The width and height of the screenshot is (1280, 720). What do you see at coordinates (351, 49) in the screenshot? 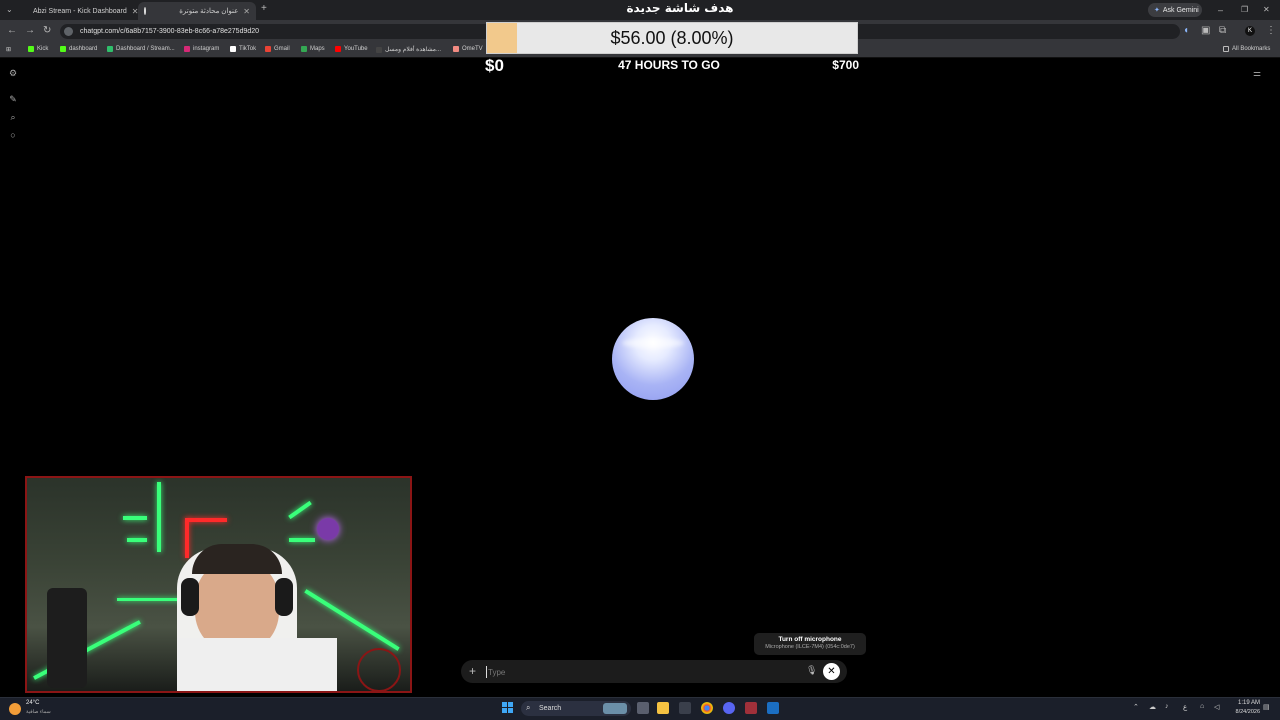
I see `bookmark-youtube: YouTube` at bounding box center [351, 49].